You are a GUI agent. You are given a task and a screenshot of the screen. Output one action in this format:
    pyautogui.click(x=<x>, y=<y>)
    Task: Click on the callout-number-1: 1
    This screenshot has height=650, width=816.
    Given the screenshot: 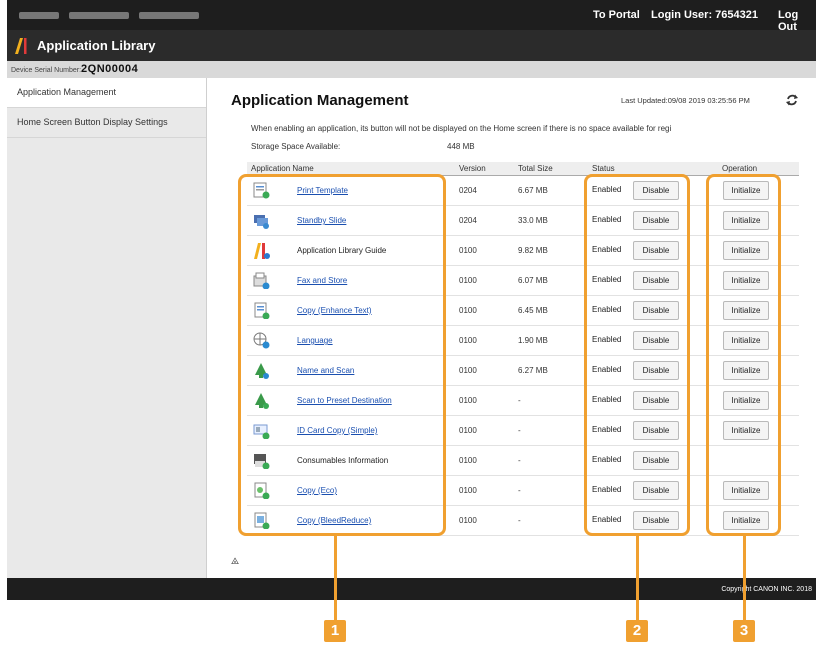 What is the action you would take?
    pyautogui.click(x=335, y=631)
    